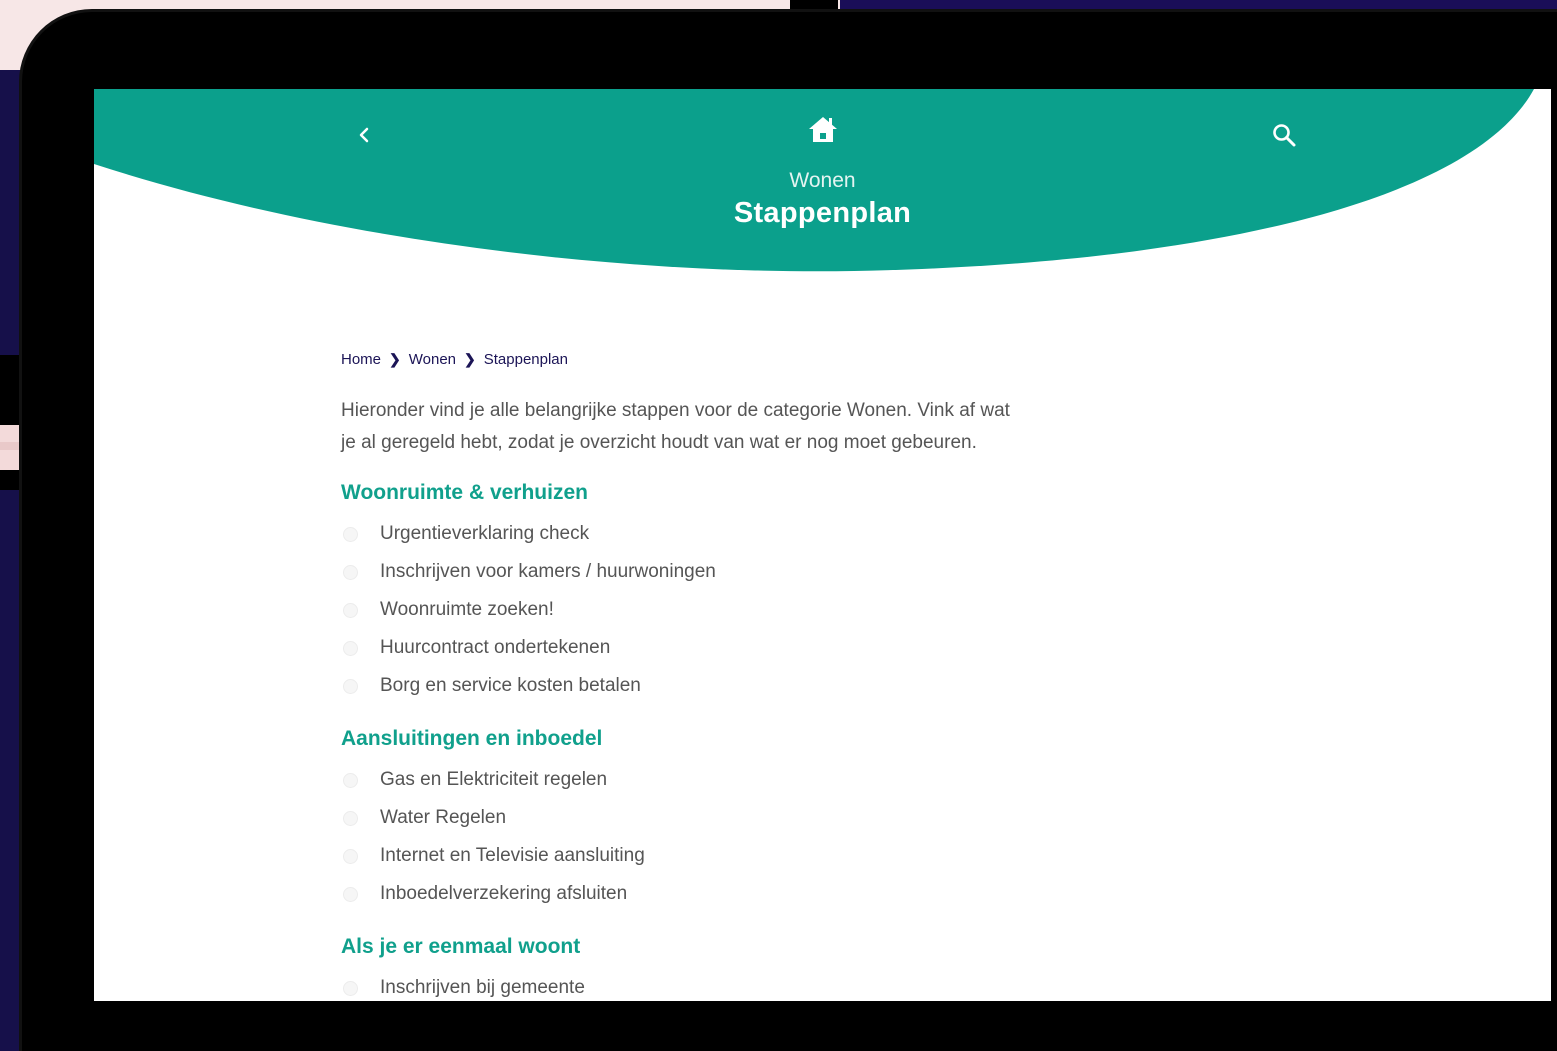 The image size is (1557, 1051). What do you see at coordinates (526, 359) in the screenshot?
I see `breadcrumb-stappenplan: Stappenplan` at bounding box center [526, 359].